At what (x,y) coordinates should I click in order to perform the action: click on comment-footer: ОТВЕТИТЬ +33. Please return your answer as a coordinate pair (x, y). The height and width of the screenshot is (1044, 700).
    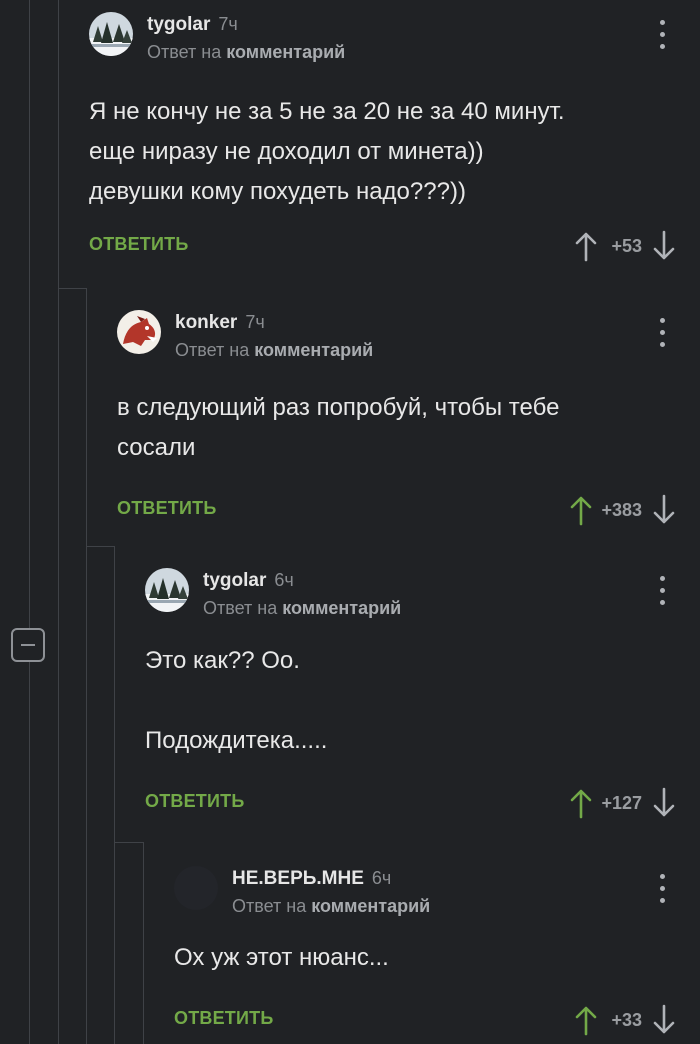
    Looking at the image, I should click on (437, 1020).